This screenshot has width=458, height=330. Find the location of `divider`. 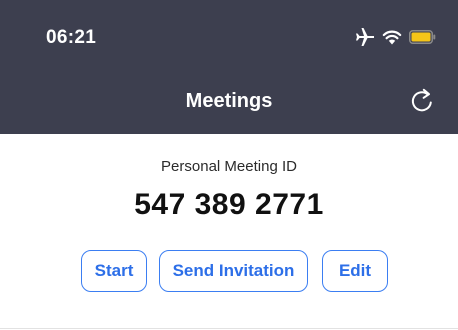

divider is located at coordinates (229, 328).